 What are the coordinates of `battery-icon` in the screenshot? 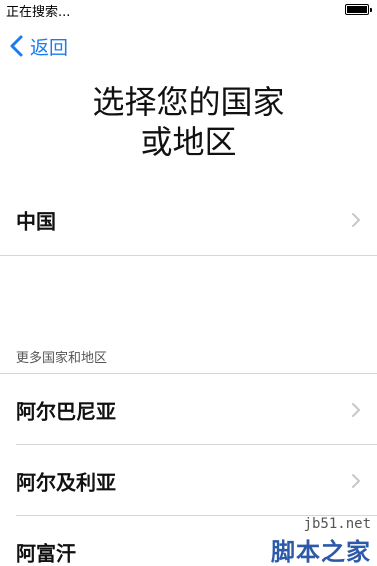 It's located at (358, 9).